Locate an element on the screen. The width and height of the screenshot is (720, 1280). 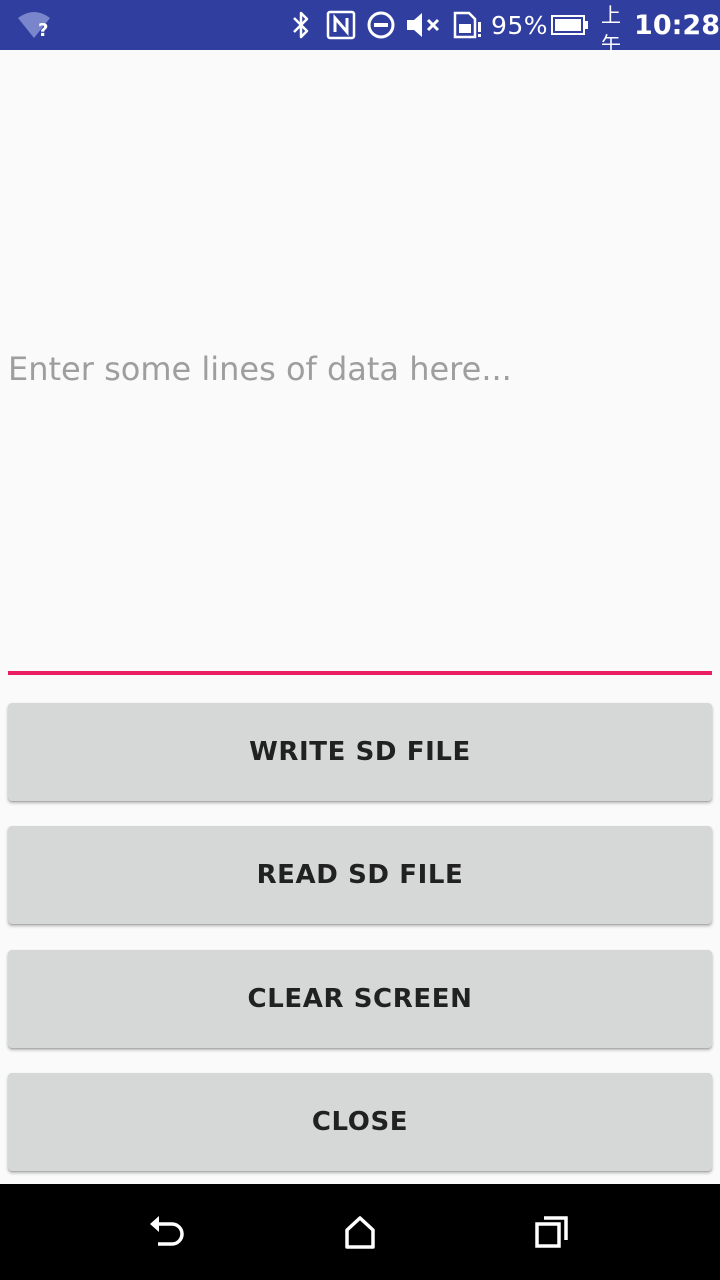
clock-time: 10:28 is located at coordinates (677, 25).